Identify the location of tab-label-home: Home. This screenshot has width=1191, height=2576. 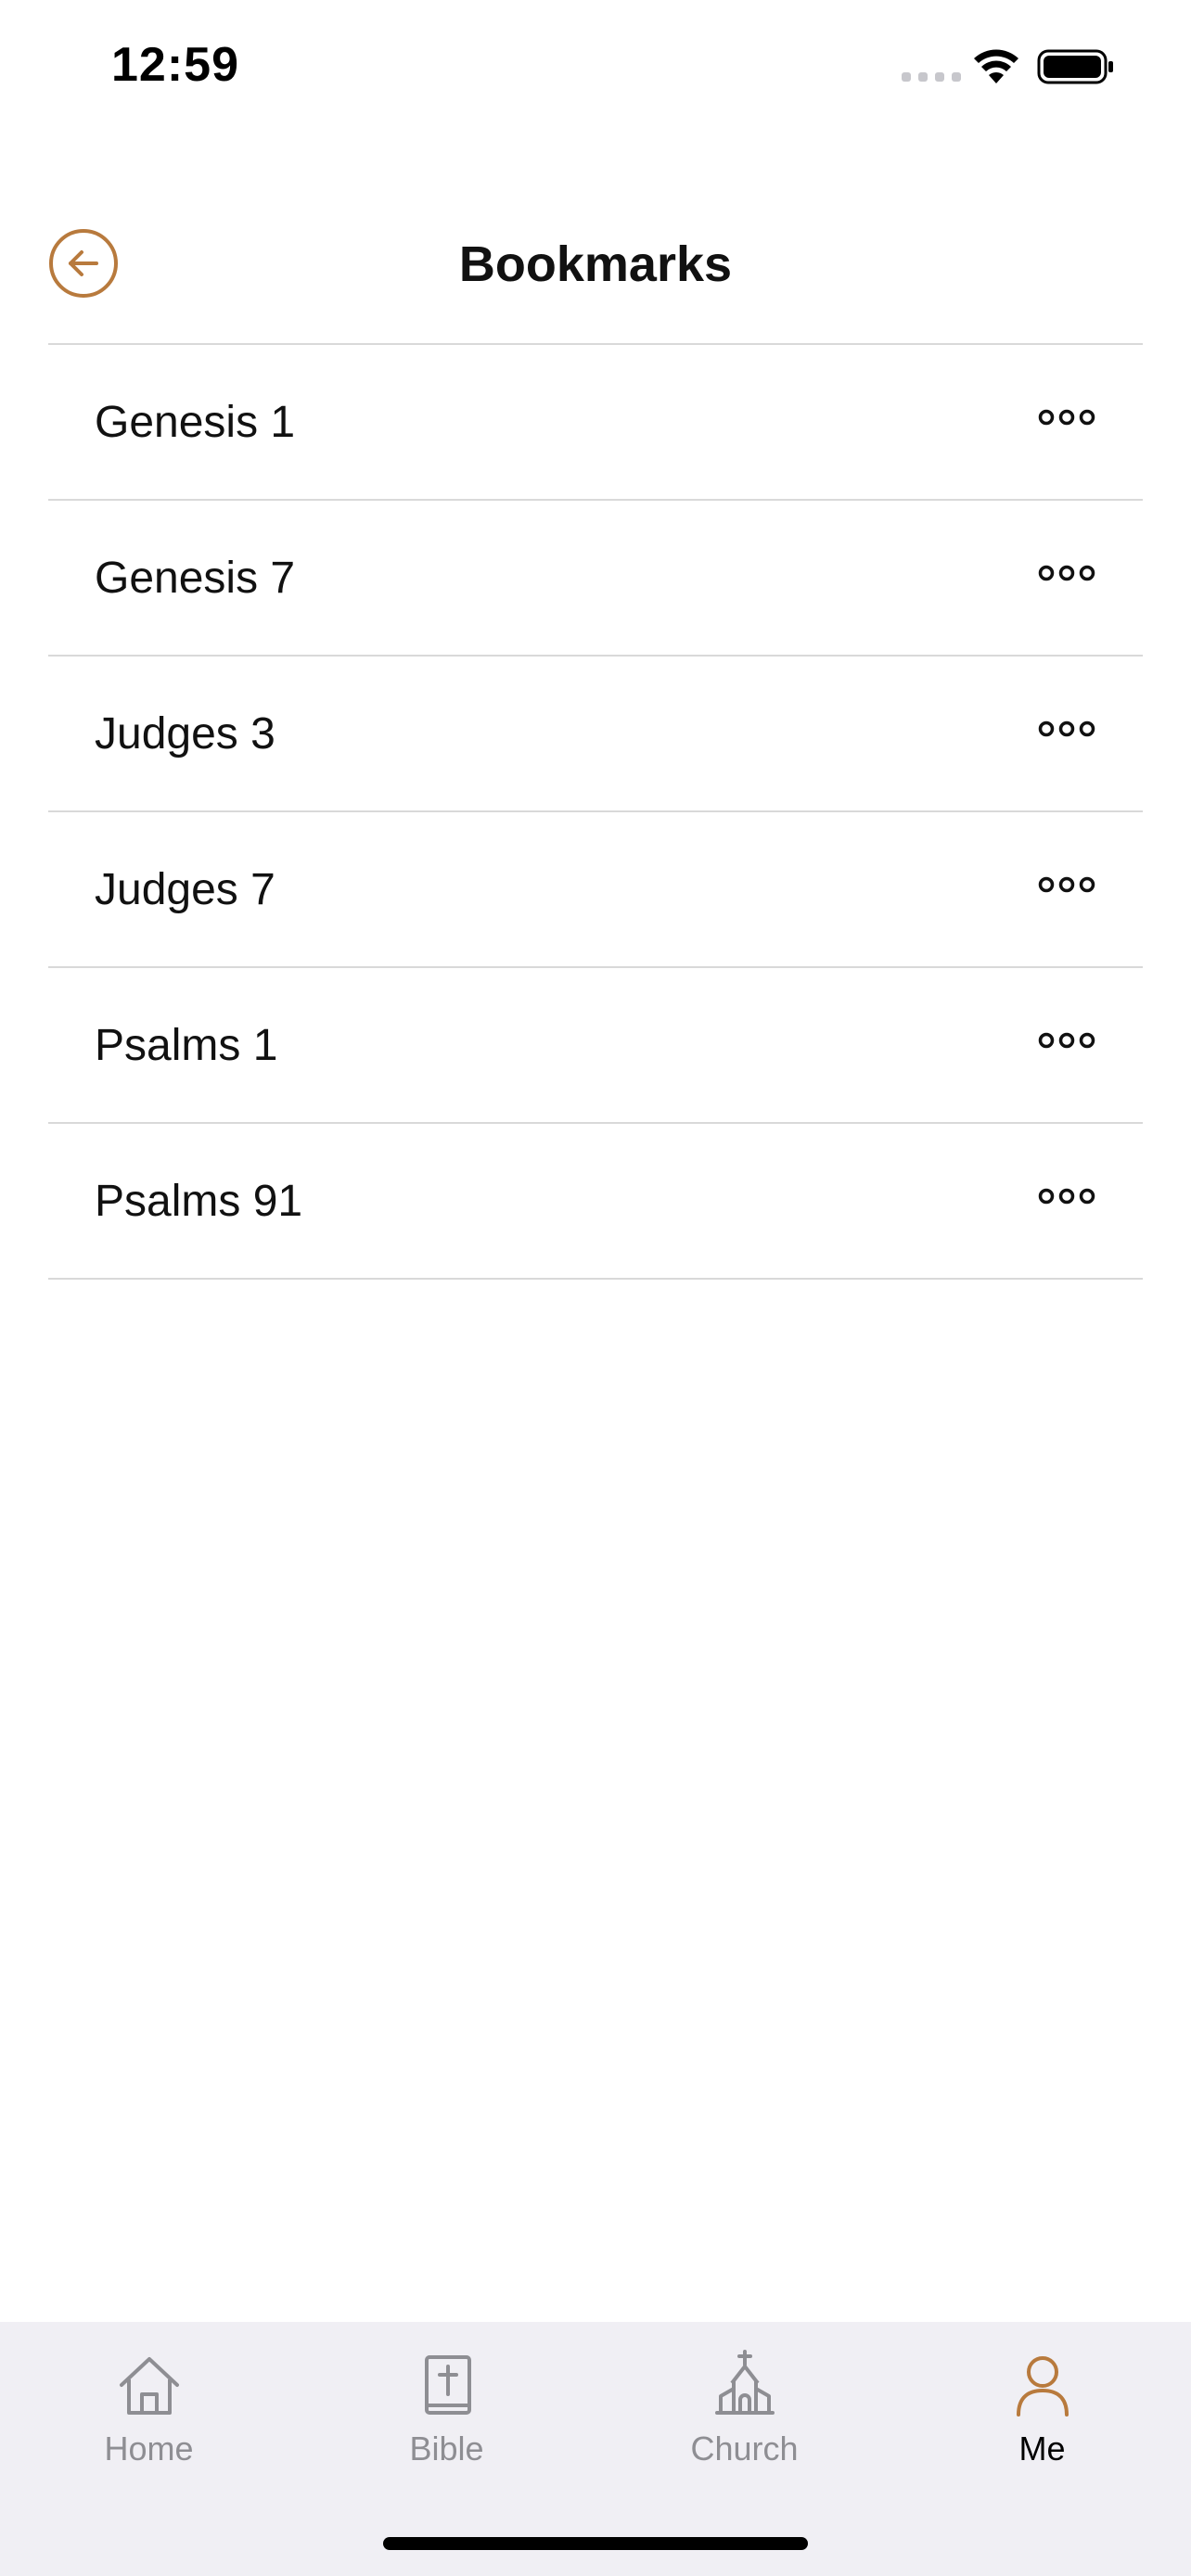
(149, 2448).